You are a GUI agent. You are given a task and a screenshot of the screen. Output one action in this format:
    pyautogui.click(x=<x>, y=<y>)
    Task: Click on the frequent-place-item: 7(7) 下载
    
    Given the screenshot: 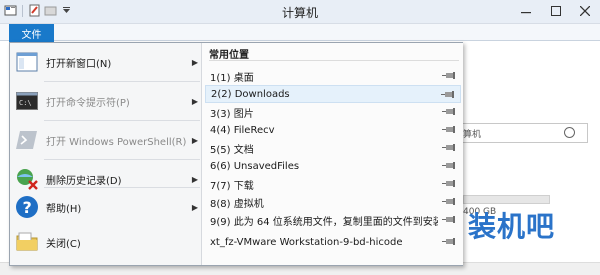 What is the action you would take?
    pyautogui.click(x=333, y=184)
    